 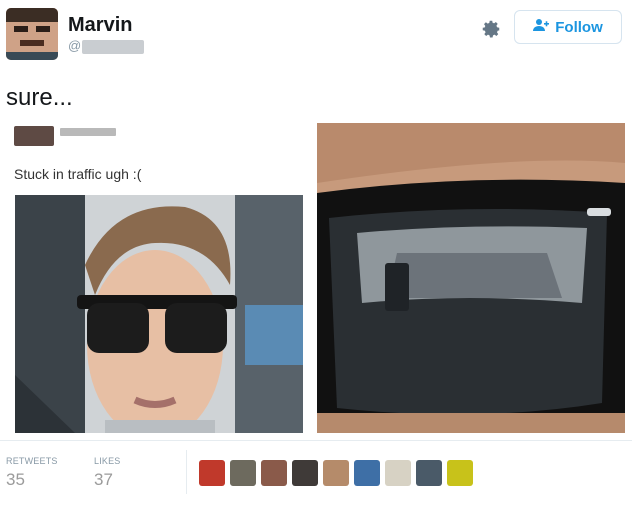 What do you see at coordinates (88, 132) in the screenshot?
I see `embedded-handle-redacted` at bounding box center [88, 132].